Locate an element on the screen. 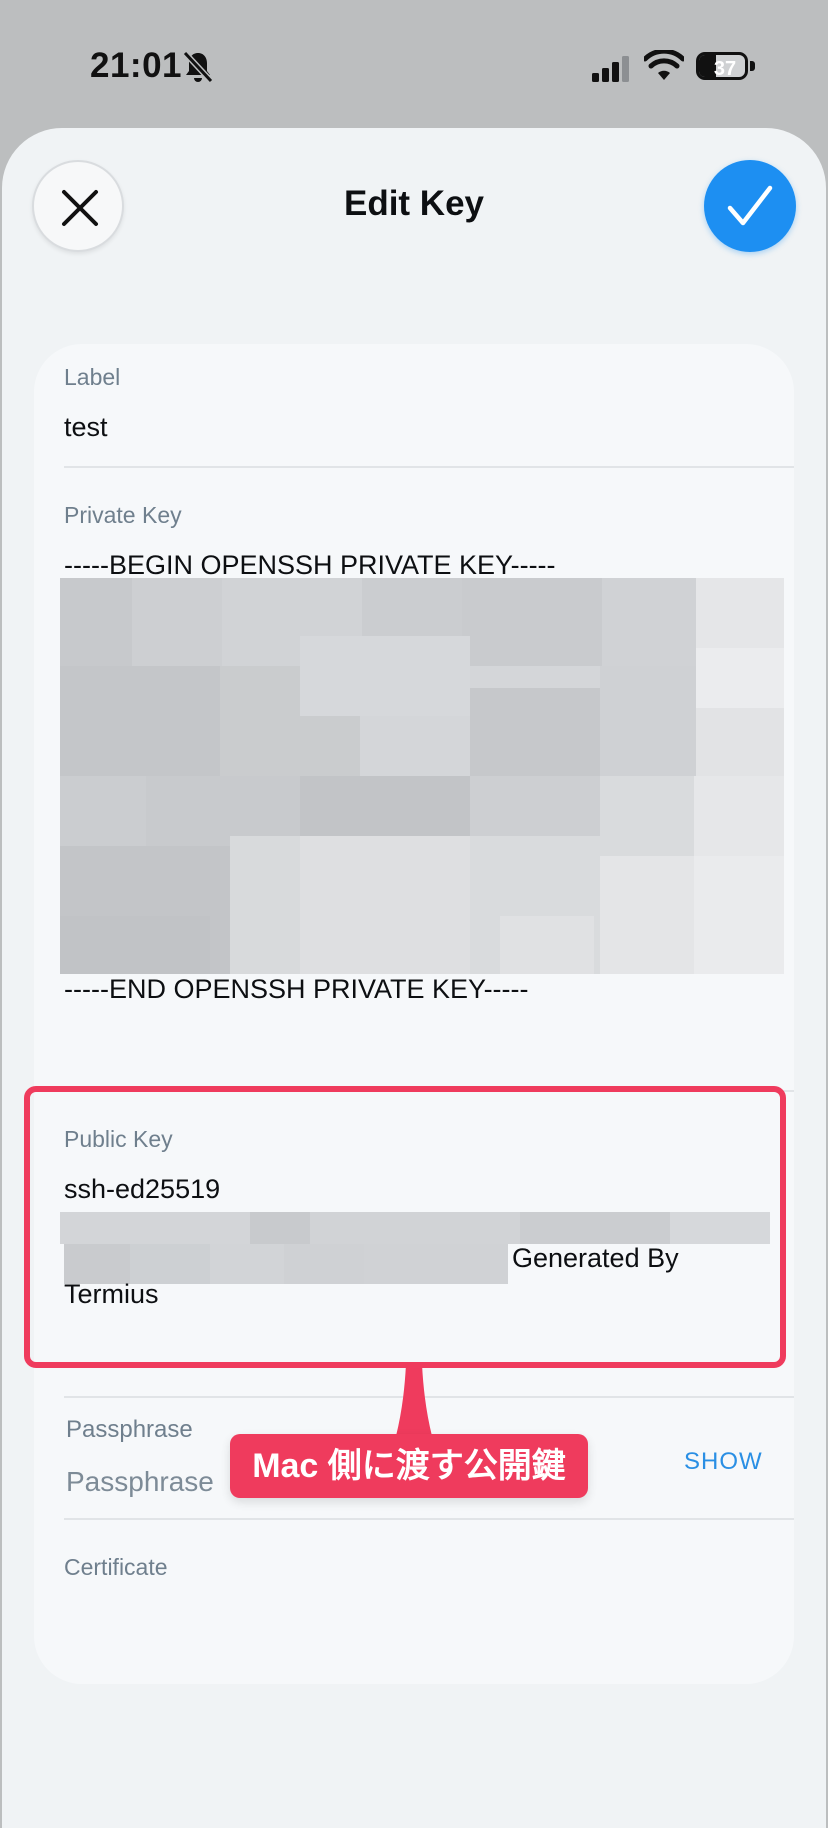  private-key-end-line: -----END OPENSSH PRIVATE KEY----- is located at coordinates (296, 989).